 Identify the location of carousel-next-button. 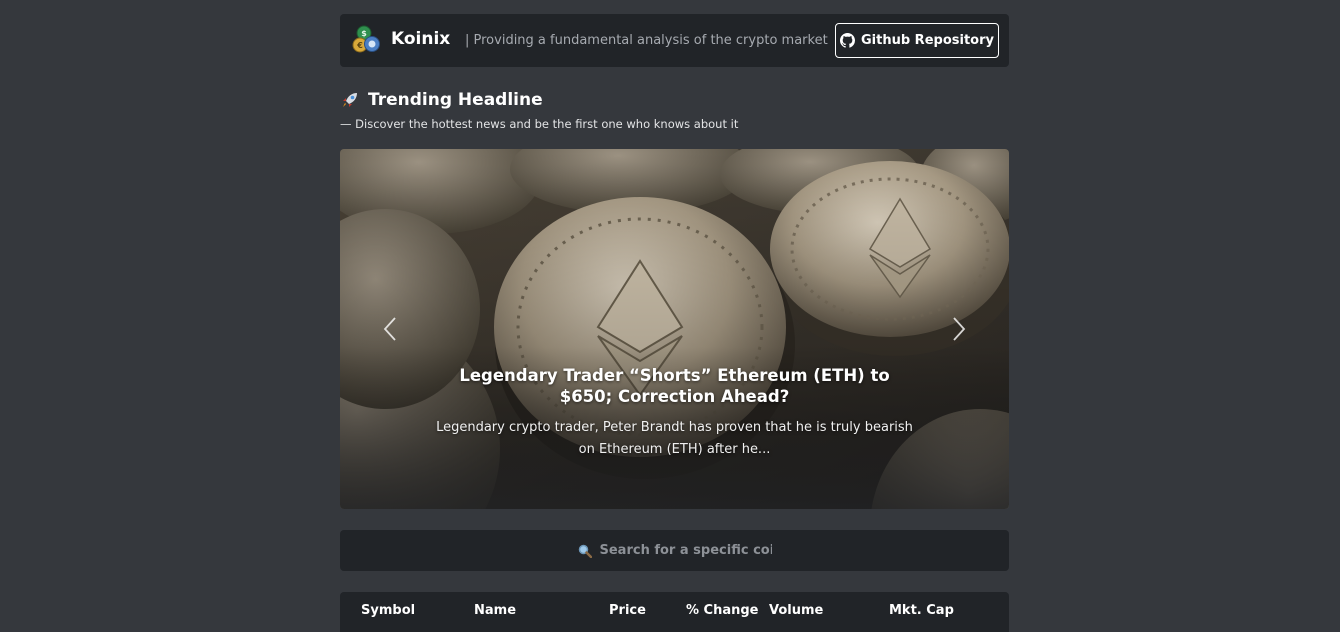
(959, 329).